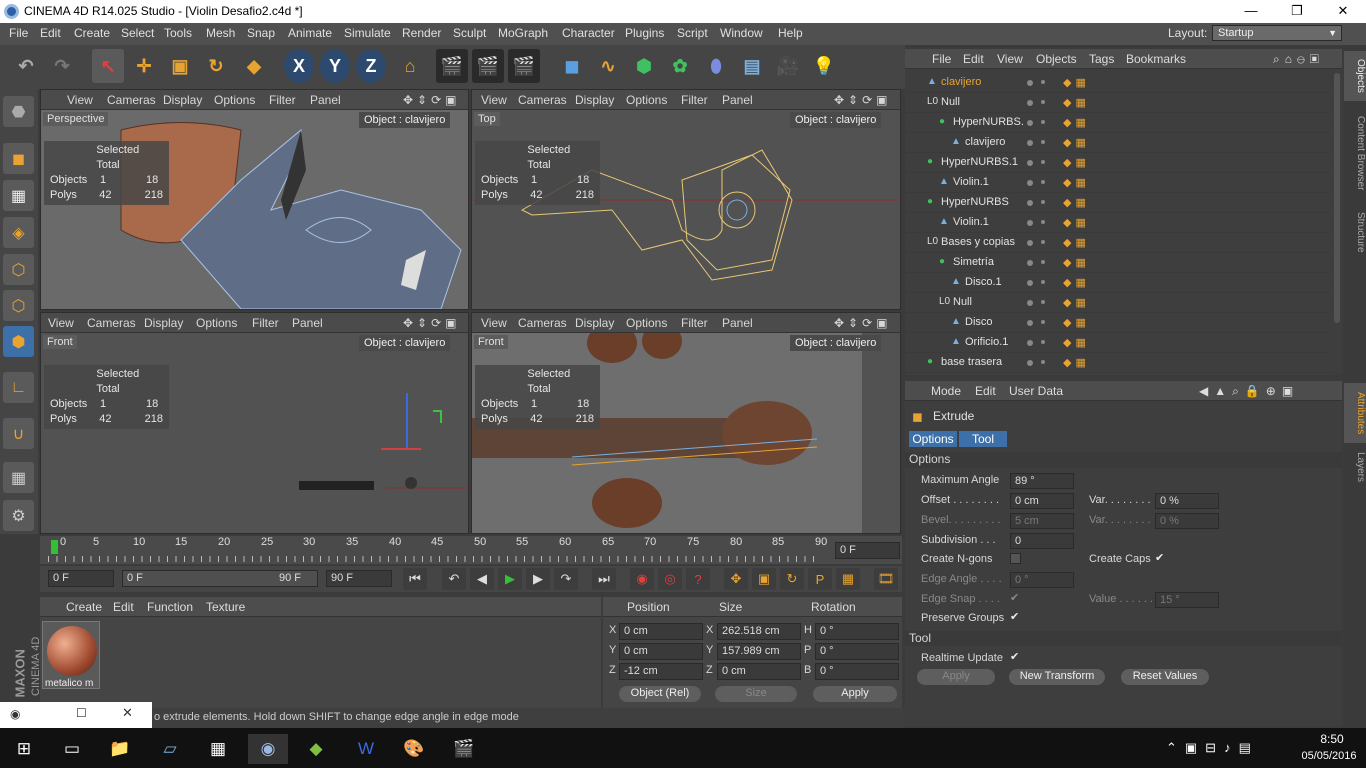 The width and height of the screenshot is (1366, 768). Describe the element at coordinates (1118, 263) in the screenshot. I see `object-row: ● Simetría ◆▦` at that location.